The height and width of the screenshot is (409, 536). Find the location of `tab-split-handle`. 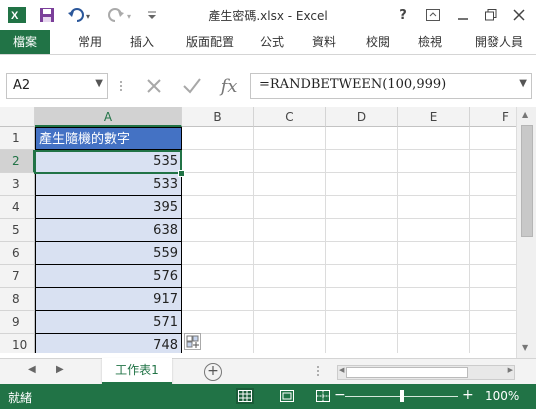

tab-split-handle is located at coordinates (318, 371).